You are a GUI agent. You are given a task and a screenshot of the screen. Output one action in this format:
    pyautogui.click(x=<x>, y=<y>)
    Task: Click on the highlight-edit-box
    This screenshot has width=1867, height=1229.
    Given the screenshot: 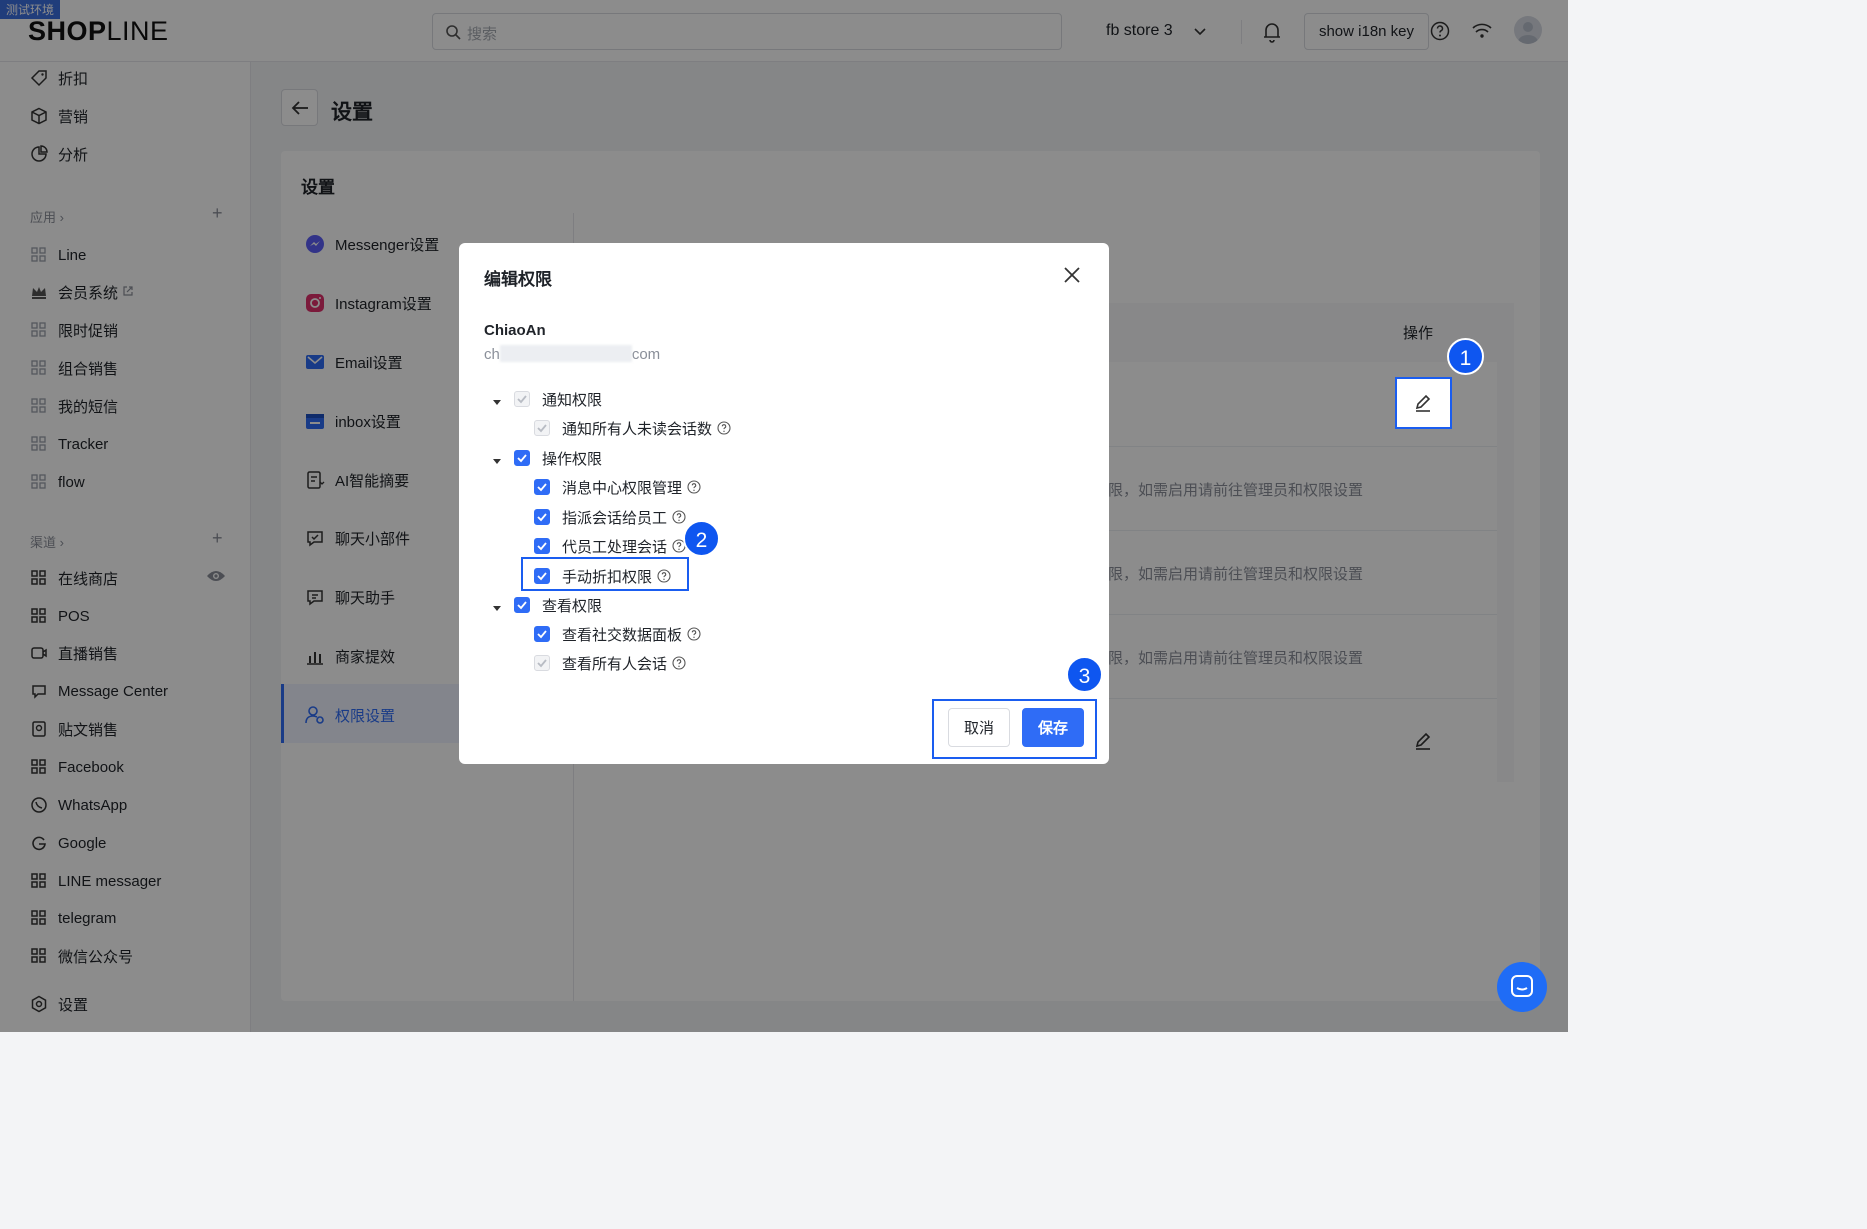 What is the action you would take?
    pyautogui.click(x=1423, y=403)
    